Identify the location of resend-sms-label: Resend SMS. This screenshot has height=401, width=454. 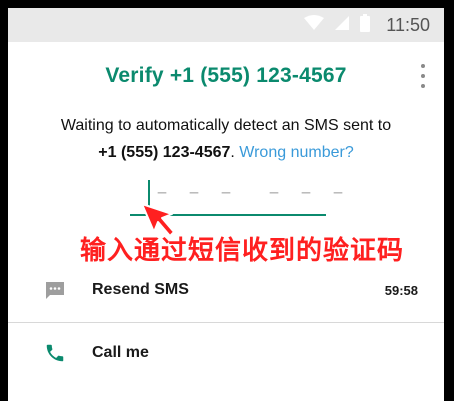
(140, 289).